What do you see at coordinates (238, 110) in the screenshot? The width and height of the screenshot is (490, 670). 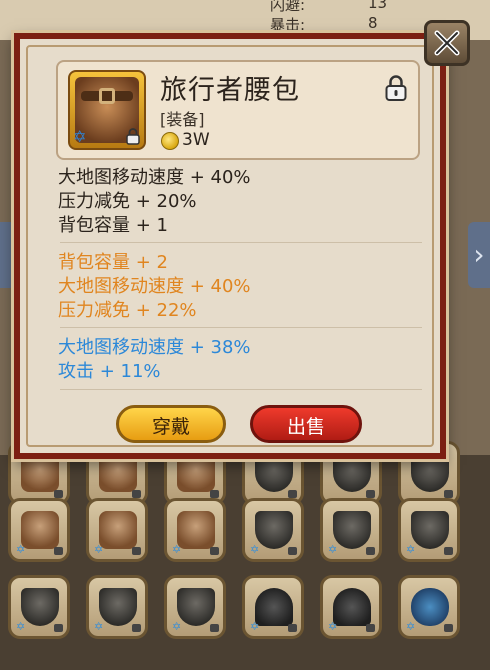 I see `item-header: ✡ 旅行者腰包 [装备] 3W` at bounding box center [238, 110].